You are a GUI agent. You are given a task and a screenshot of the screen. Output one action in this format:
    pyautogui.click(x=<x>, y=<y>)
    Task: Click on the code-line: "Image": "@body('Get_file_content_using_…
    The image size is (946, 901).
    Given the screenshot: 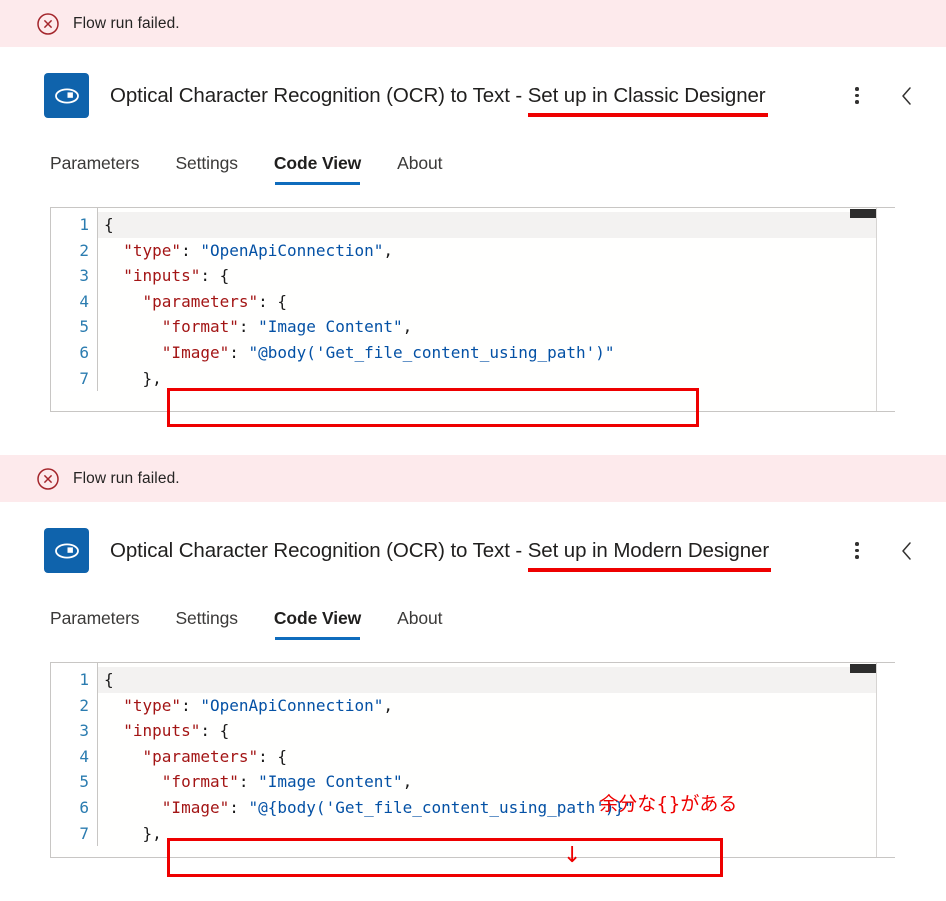 What is the action you would take?
    pyautogui.click(x=388, y=352)
    